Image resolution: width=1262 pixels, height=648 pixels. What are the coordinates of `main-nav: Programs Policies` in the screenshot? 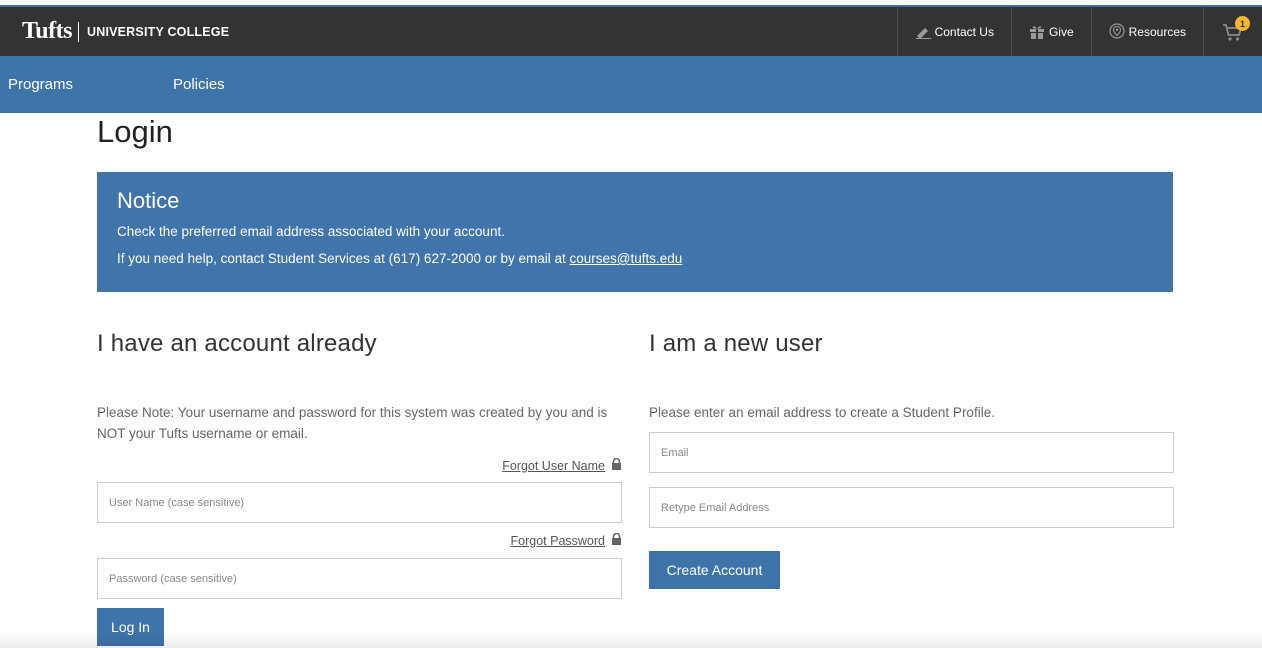 It's located at (631, 84).